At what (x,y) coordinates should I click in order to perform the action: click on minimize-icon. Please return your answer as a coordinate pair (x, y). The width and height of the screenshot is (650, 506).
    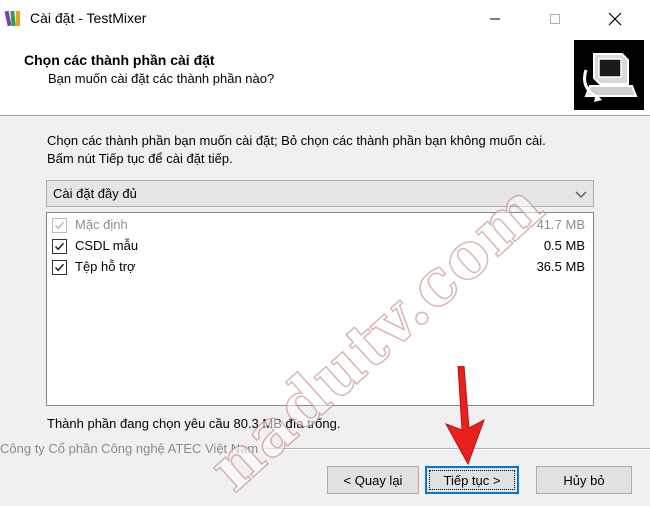
    Looking at the image, I should click on (495, 19).